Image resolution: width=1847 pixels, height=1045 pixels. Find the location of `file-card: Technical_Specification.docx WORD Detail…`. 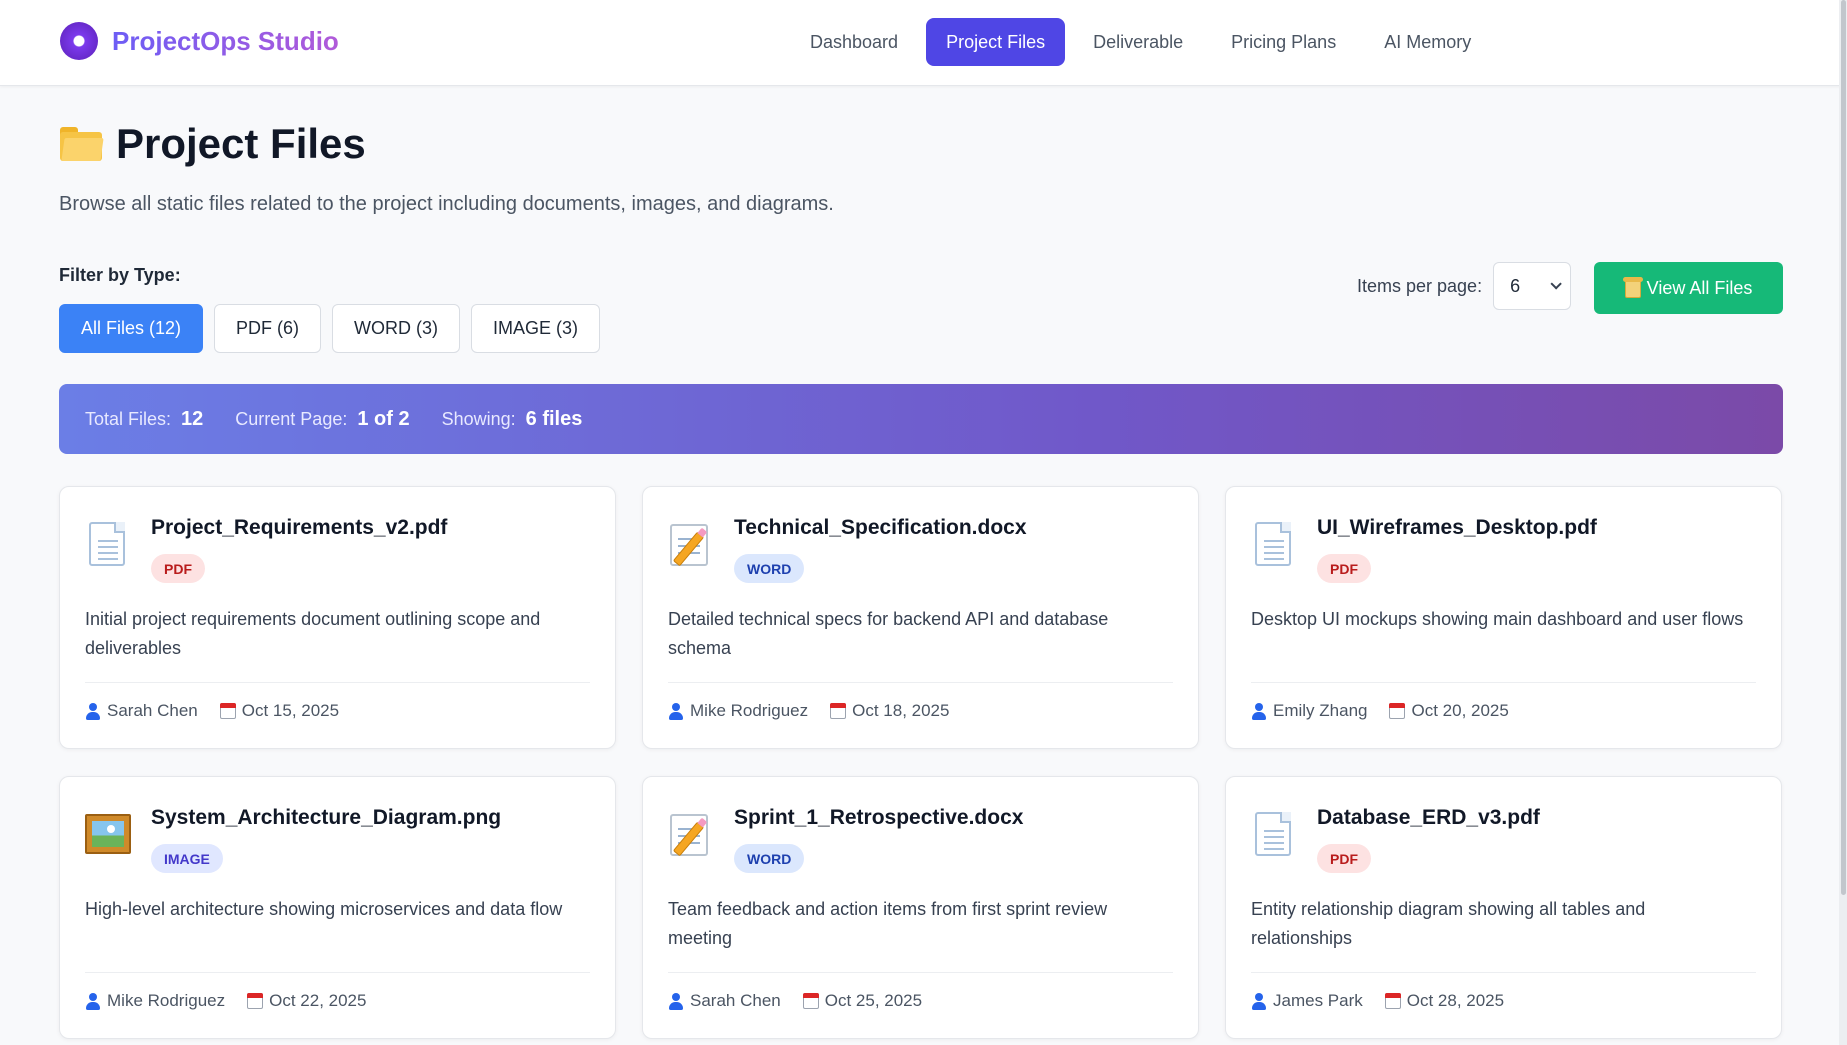

file-card: Technical_Specification.docx WORD Detail… is located at coordinates (920, 617).